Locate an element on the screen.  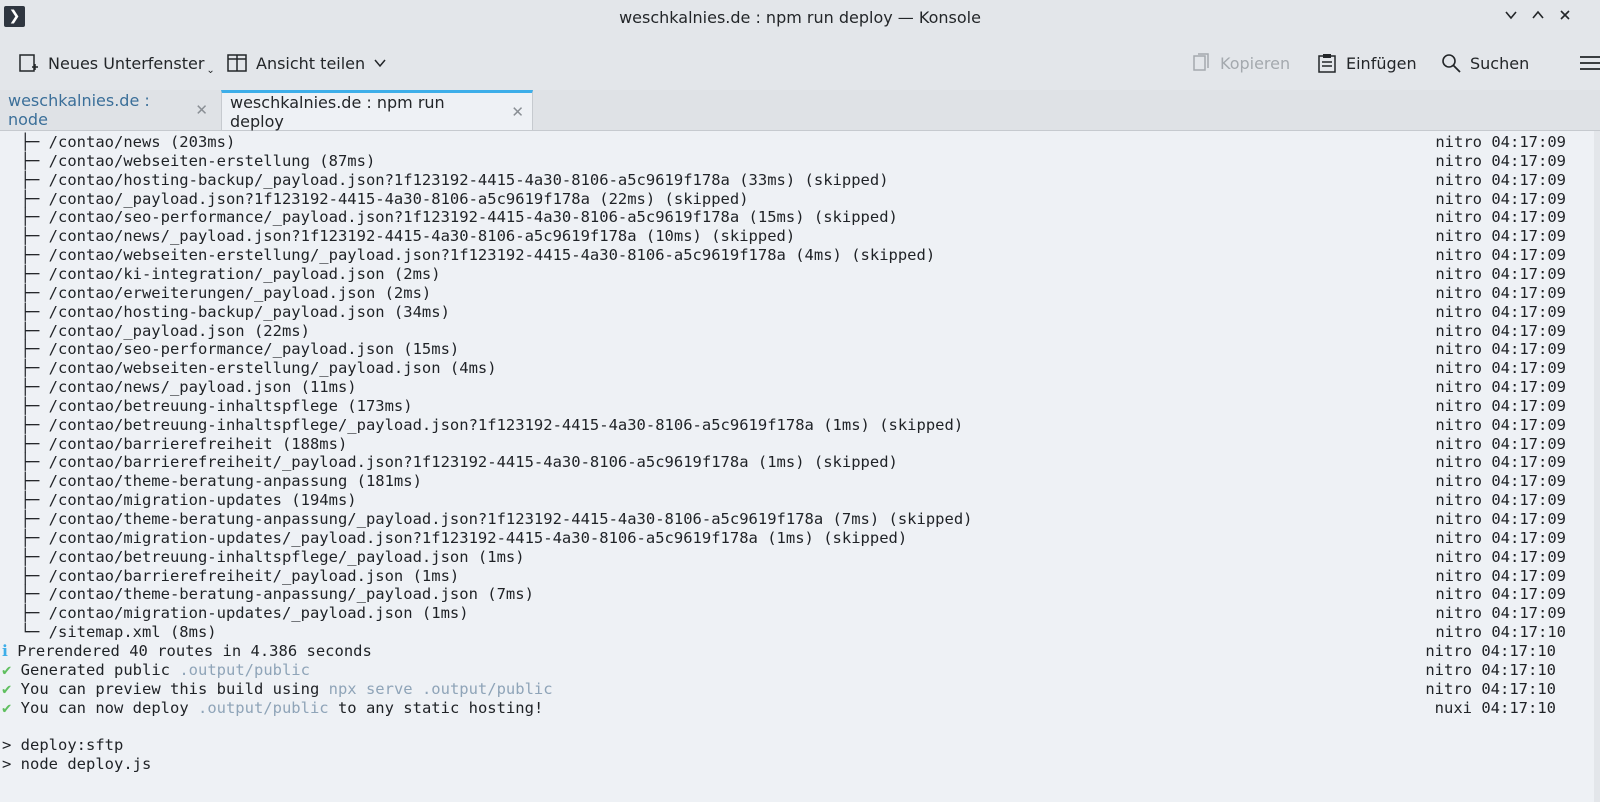
tab-label: weschkalnies.de : npm run deploy is located at coordinates (337, 111).